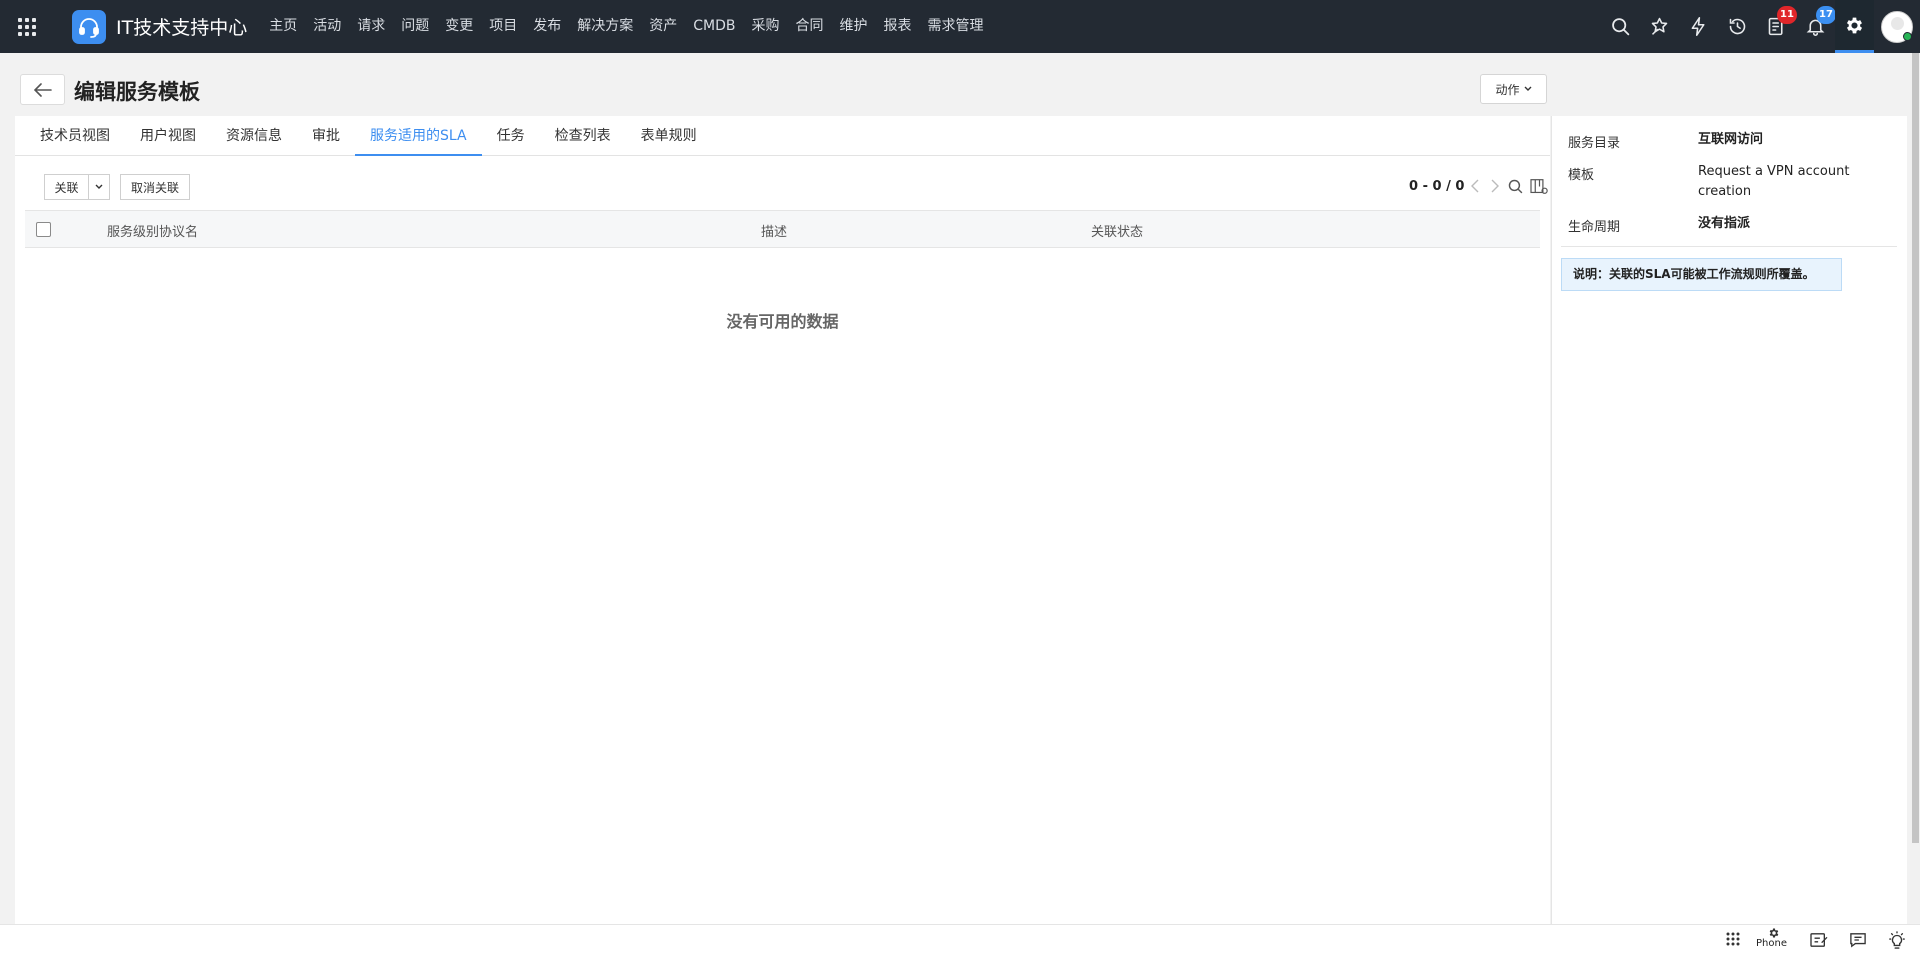 The width and height of the screenshot is (1920, 953). Describe the element at coordinates (1737, 26) in the screenshot. I see `history-icon` at that location.